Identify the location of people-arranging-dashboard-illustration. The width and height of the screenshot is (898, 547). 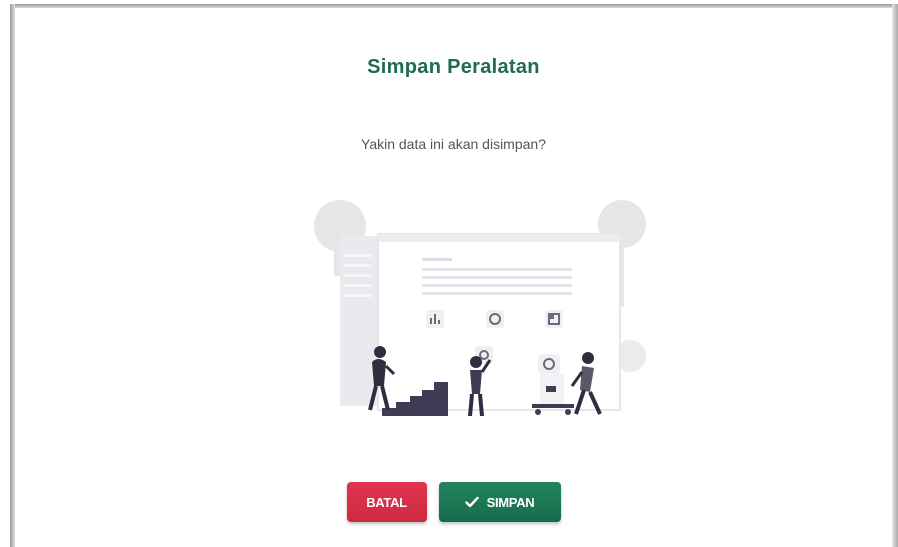
(480, 308).